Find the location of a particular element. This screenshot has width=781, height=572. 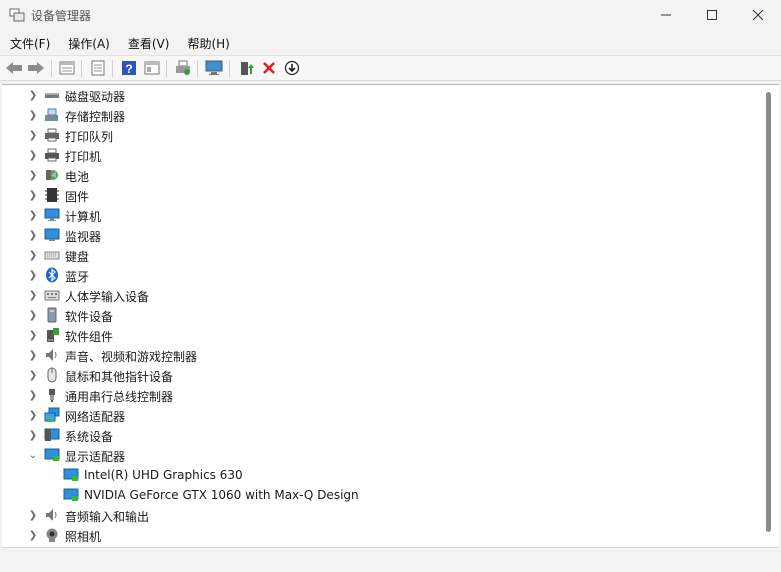

bluetooth-icon is located at coordinates (52, 275).